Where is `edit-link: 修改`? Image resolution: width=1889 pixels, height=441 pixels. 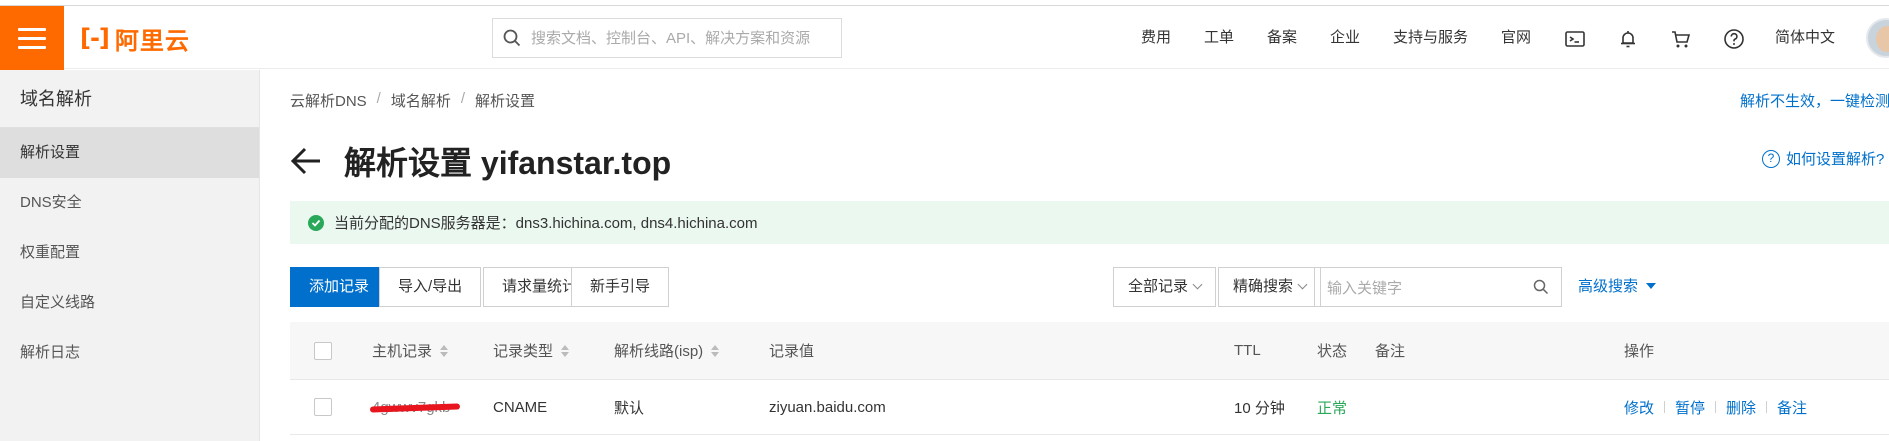 edit-link: 修改 is located at coordinates (1639, 407).